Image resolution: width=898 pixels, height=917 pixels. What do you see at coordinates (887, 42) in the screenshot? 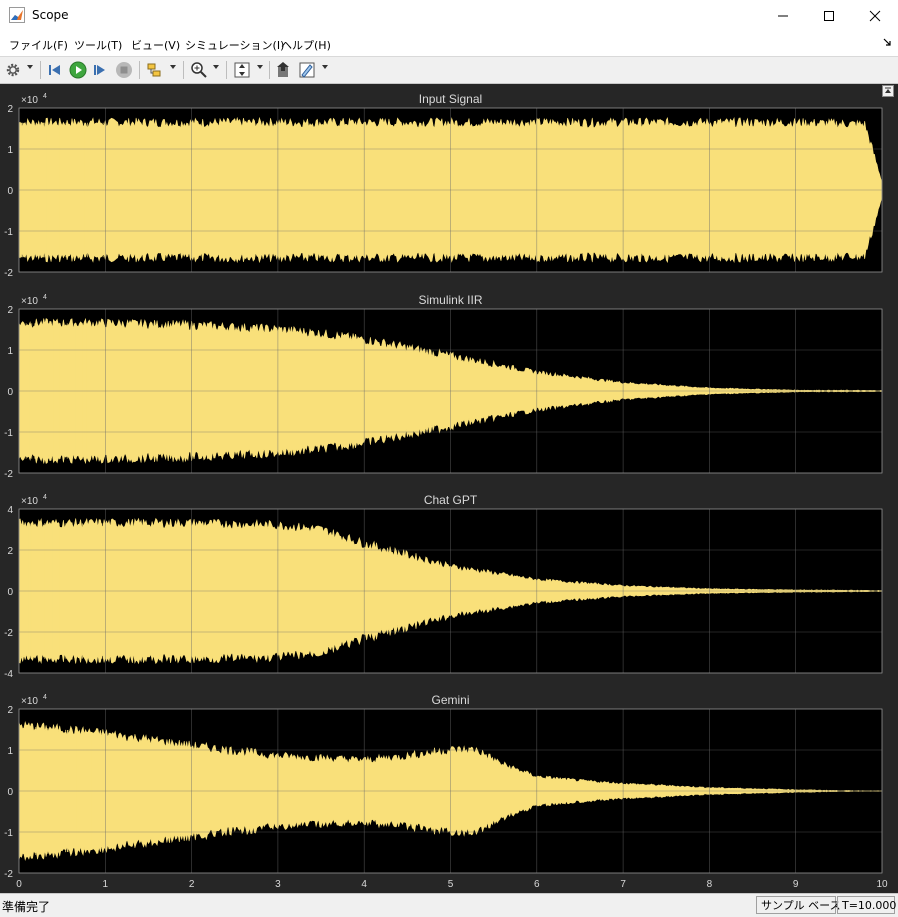
I see `dock-arrow-icon` at bounding box center [887, 42].